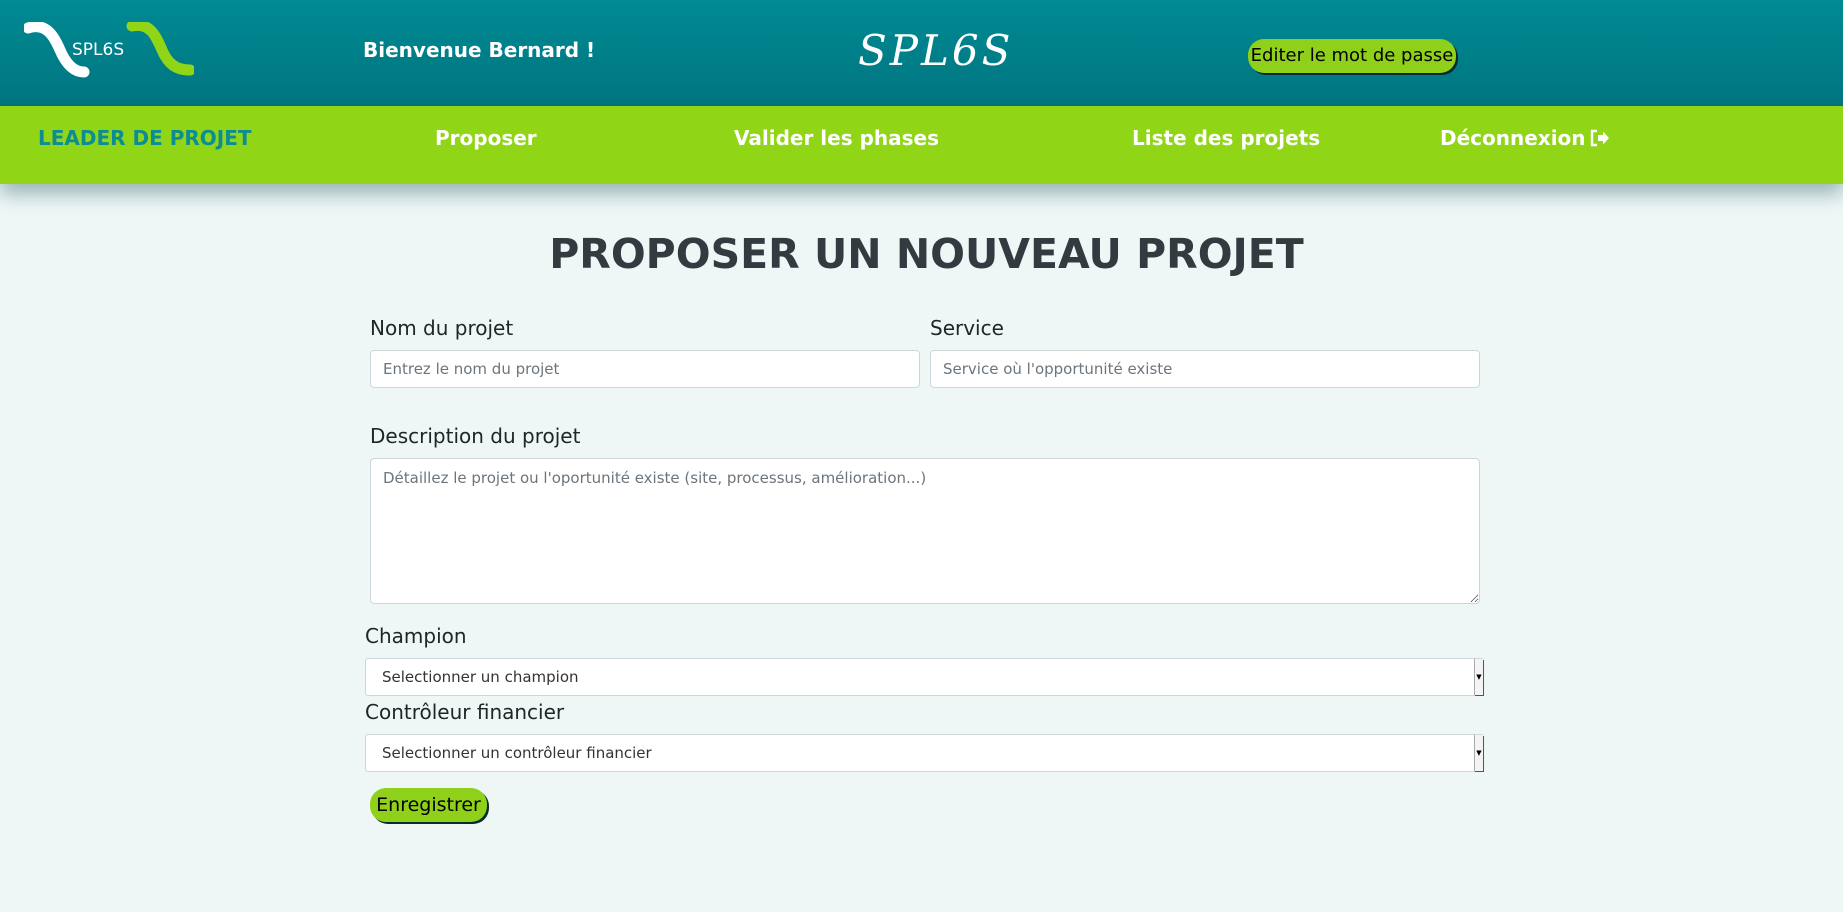 Image resolution: width=1843 pixels, height=912 pixels. I want to click on sign-out-icon, so click(1600, 138).